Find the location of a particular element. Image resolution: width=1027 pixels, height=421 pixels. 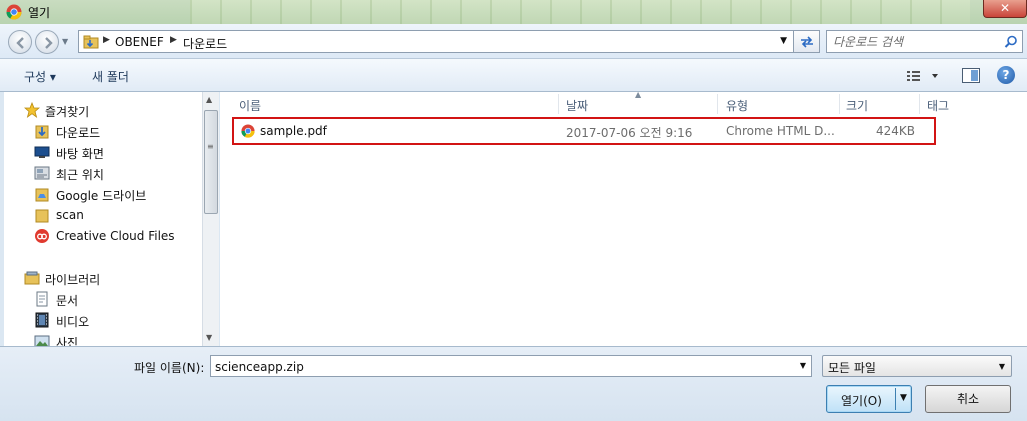

scroll-up-icon: ▲ is located at coordinates (209, 99).